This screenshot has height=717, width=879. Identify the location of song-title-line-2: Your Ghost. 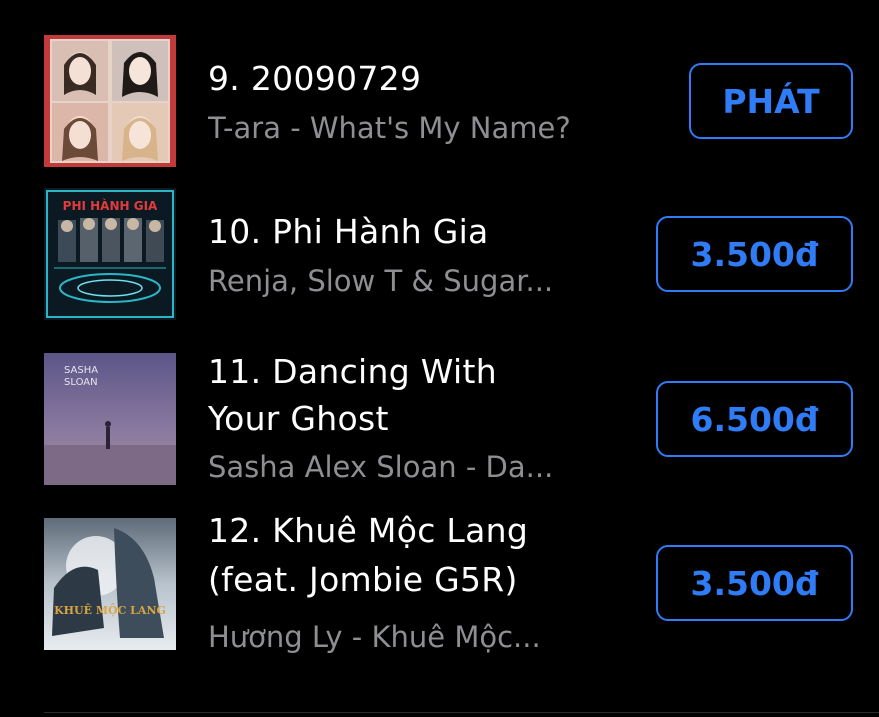
(298, 418).